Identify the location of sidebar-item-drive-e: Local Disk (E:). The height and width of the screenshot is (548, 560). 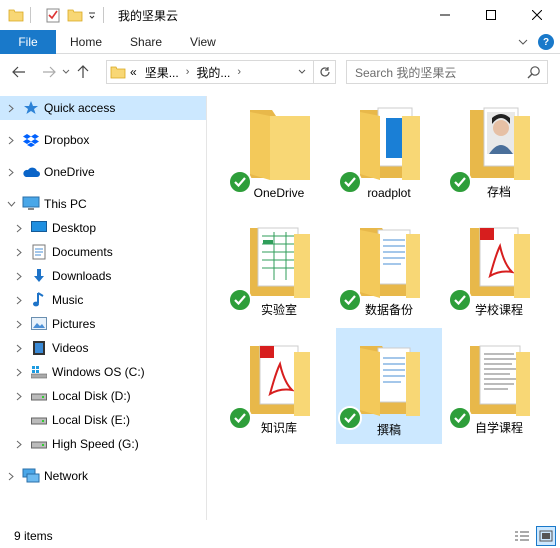
(103, 420).